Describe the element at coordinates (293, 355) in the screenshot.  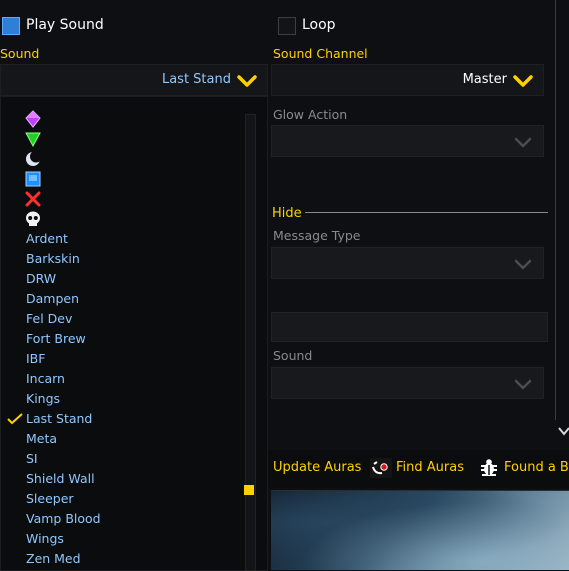
I see `sound-right-label: Sound` at that location.